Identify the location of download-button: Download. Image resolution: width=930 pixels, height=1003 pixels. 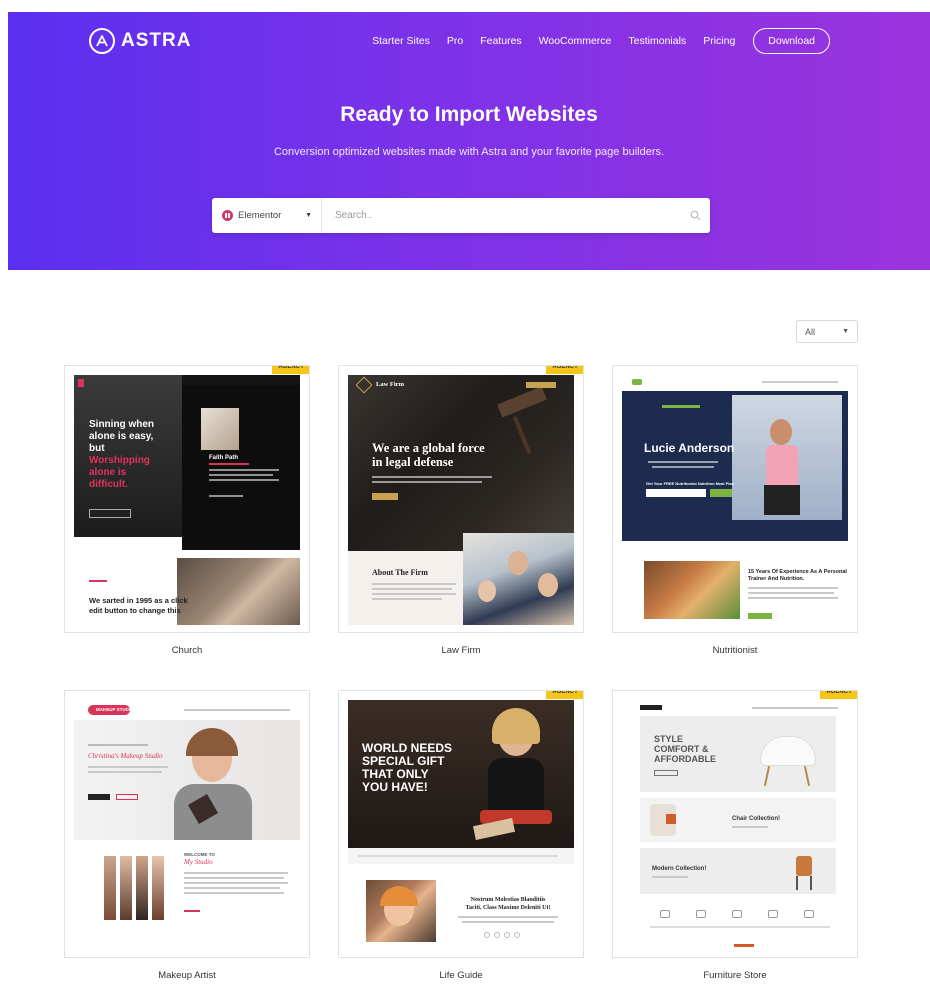
(791, 41).